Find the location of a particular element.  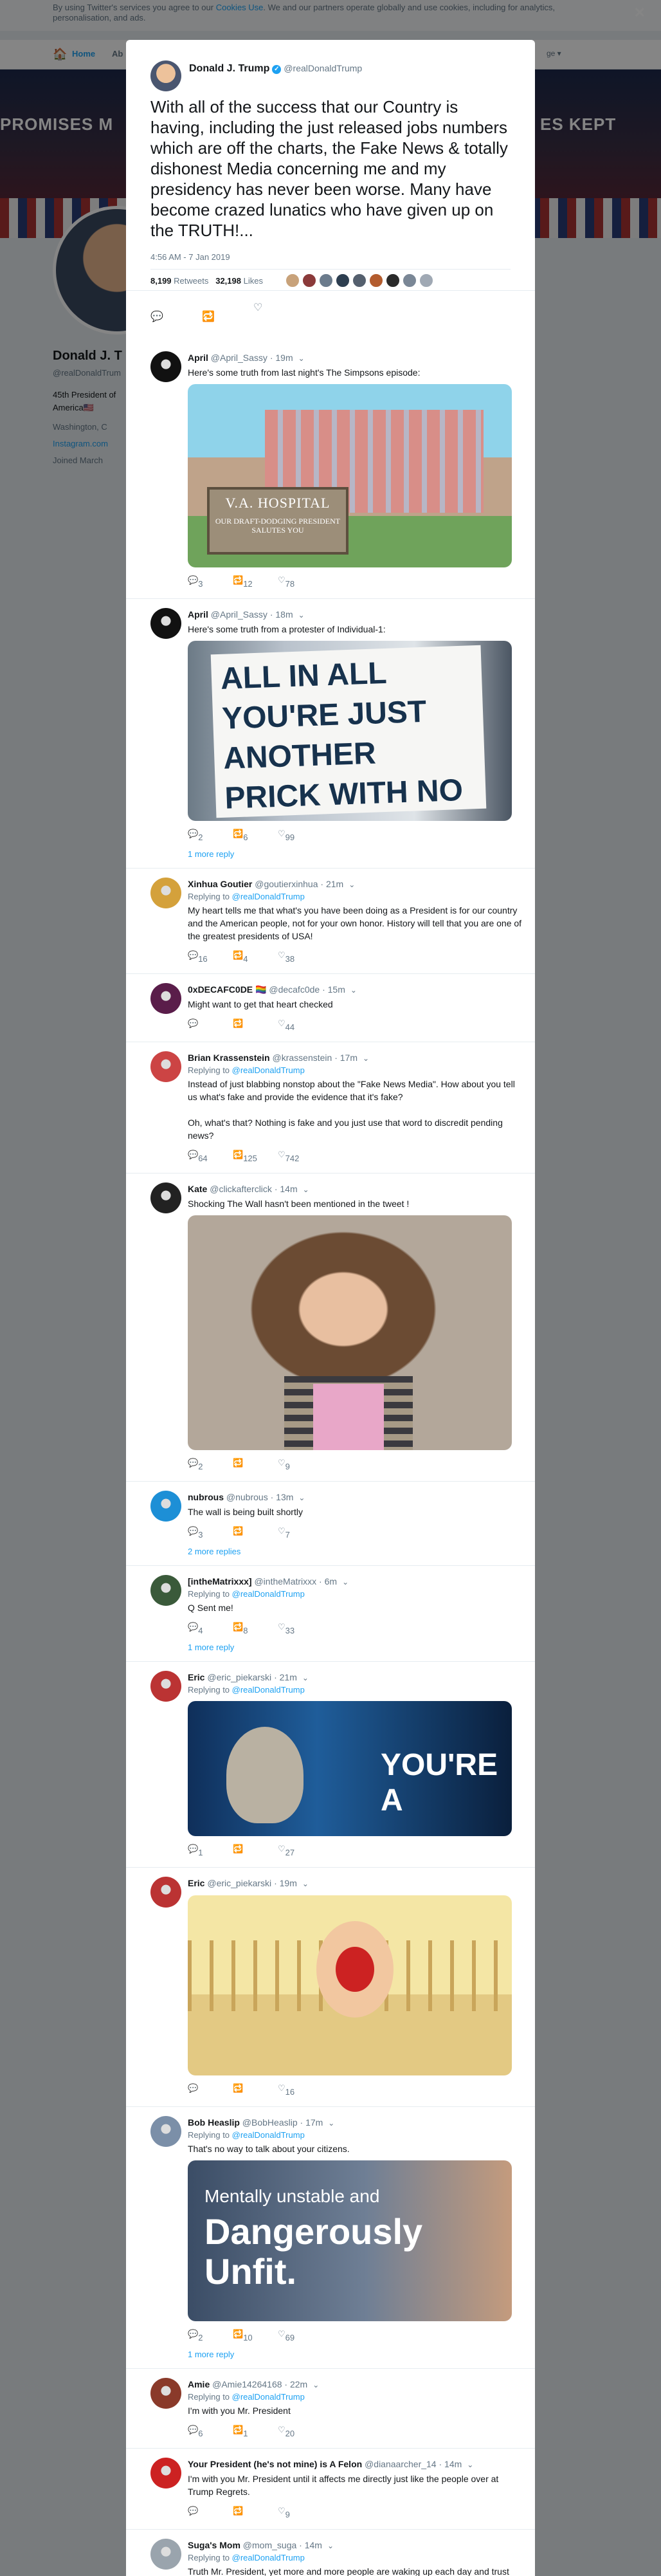

reply-author-name: Amie is located at coordinates (199, 2384).